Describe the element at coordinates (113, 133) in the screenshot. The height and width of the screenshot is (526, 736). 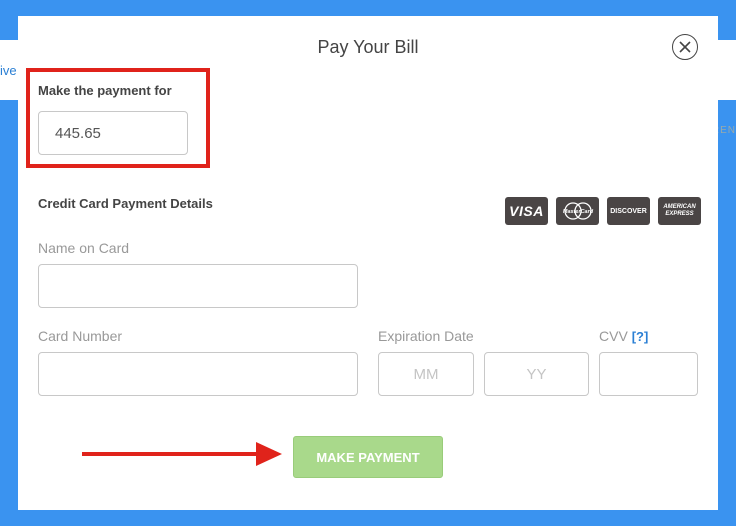
I see `amount-input` at that location.